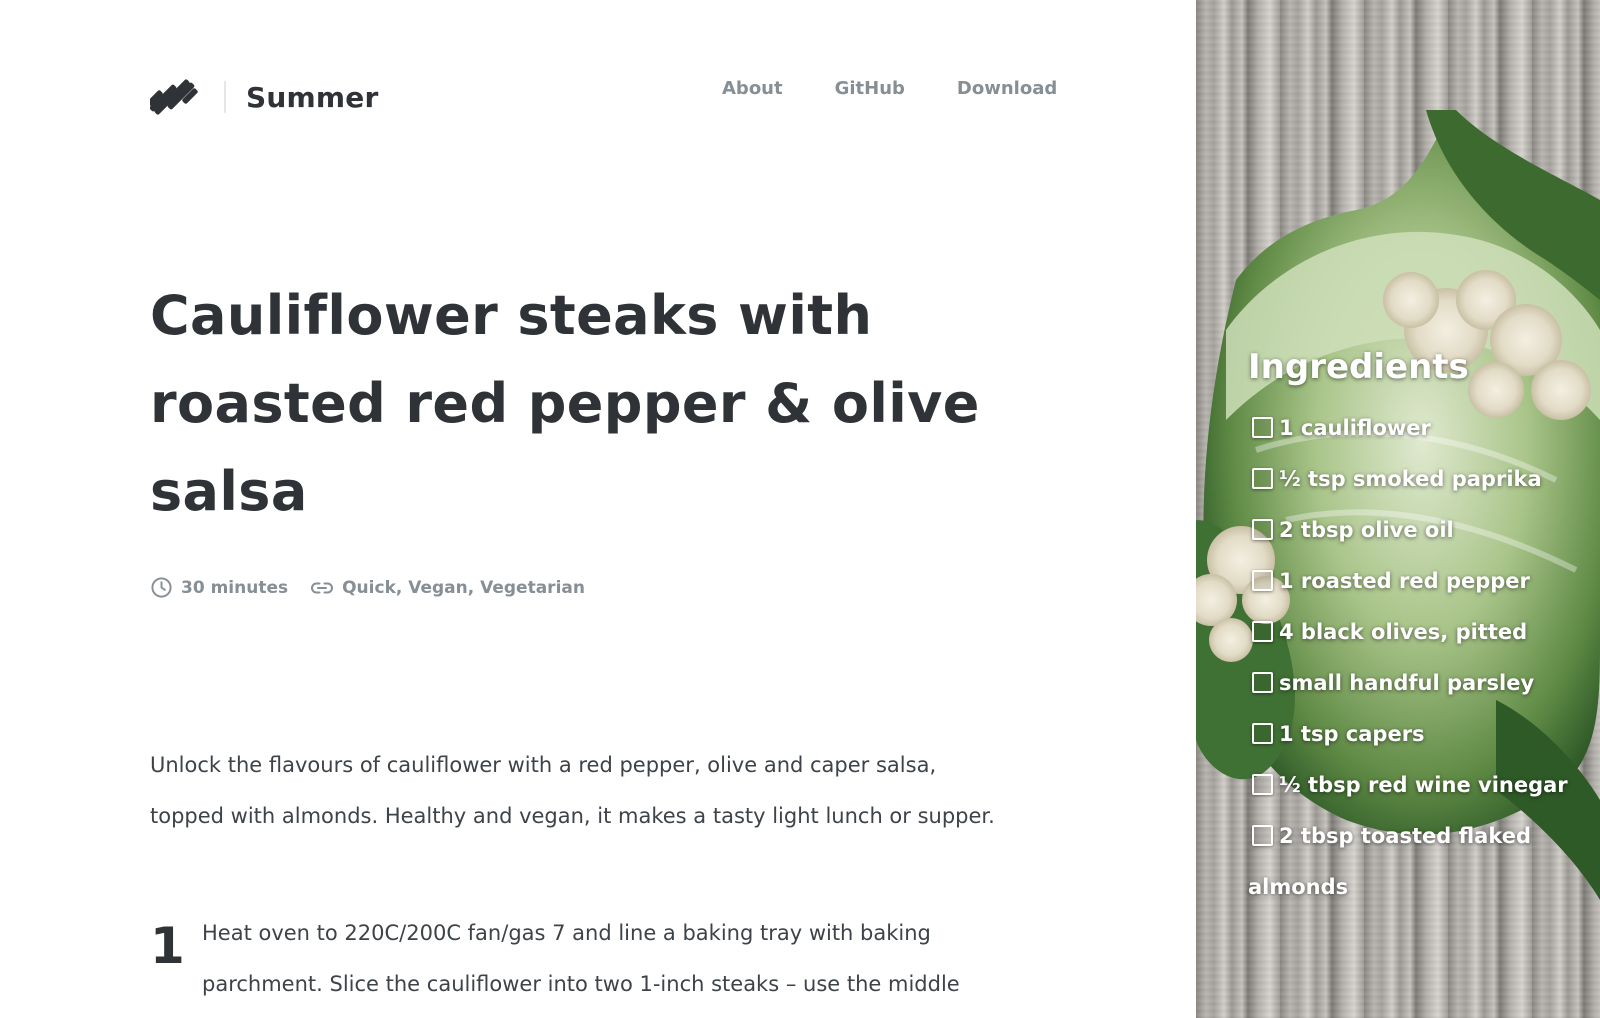 The height and width of the screenshot is (1018, 1600). I want to click on link-icon, so click(322, 587).